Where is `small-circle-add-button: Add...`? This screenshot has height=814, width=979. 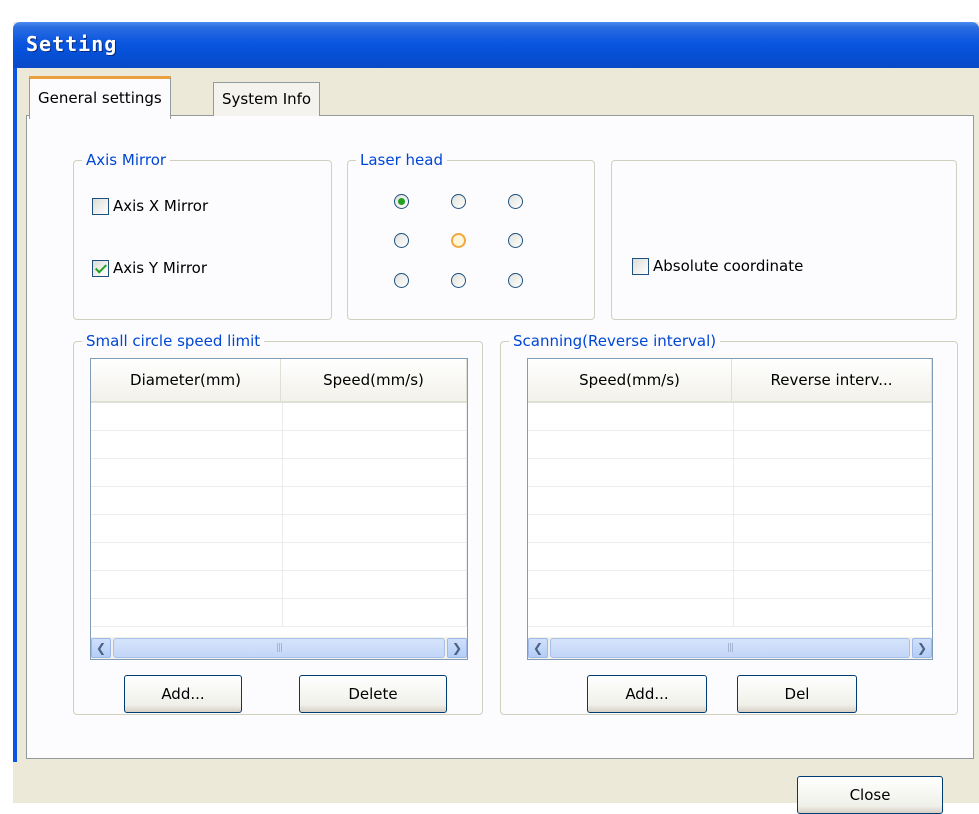
small-circle-add-button: Add... is located at coordinates (183, 694).